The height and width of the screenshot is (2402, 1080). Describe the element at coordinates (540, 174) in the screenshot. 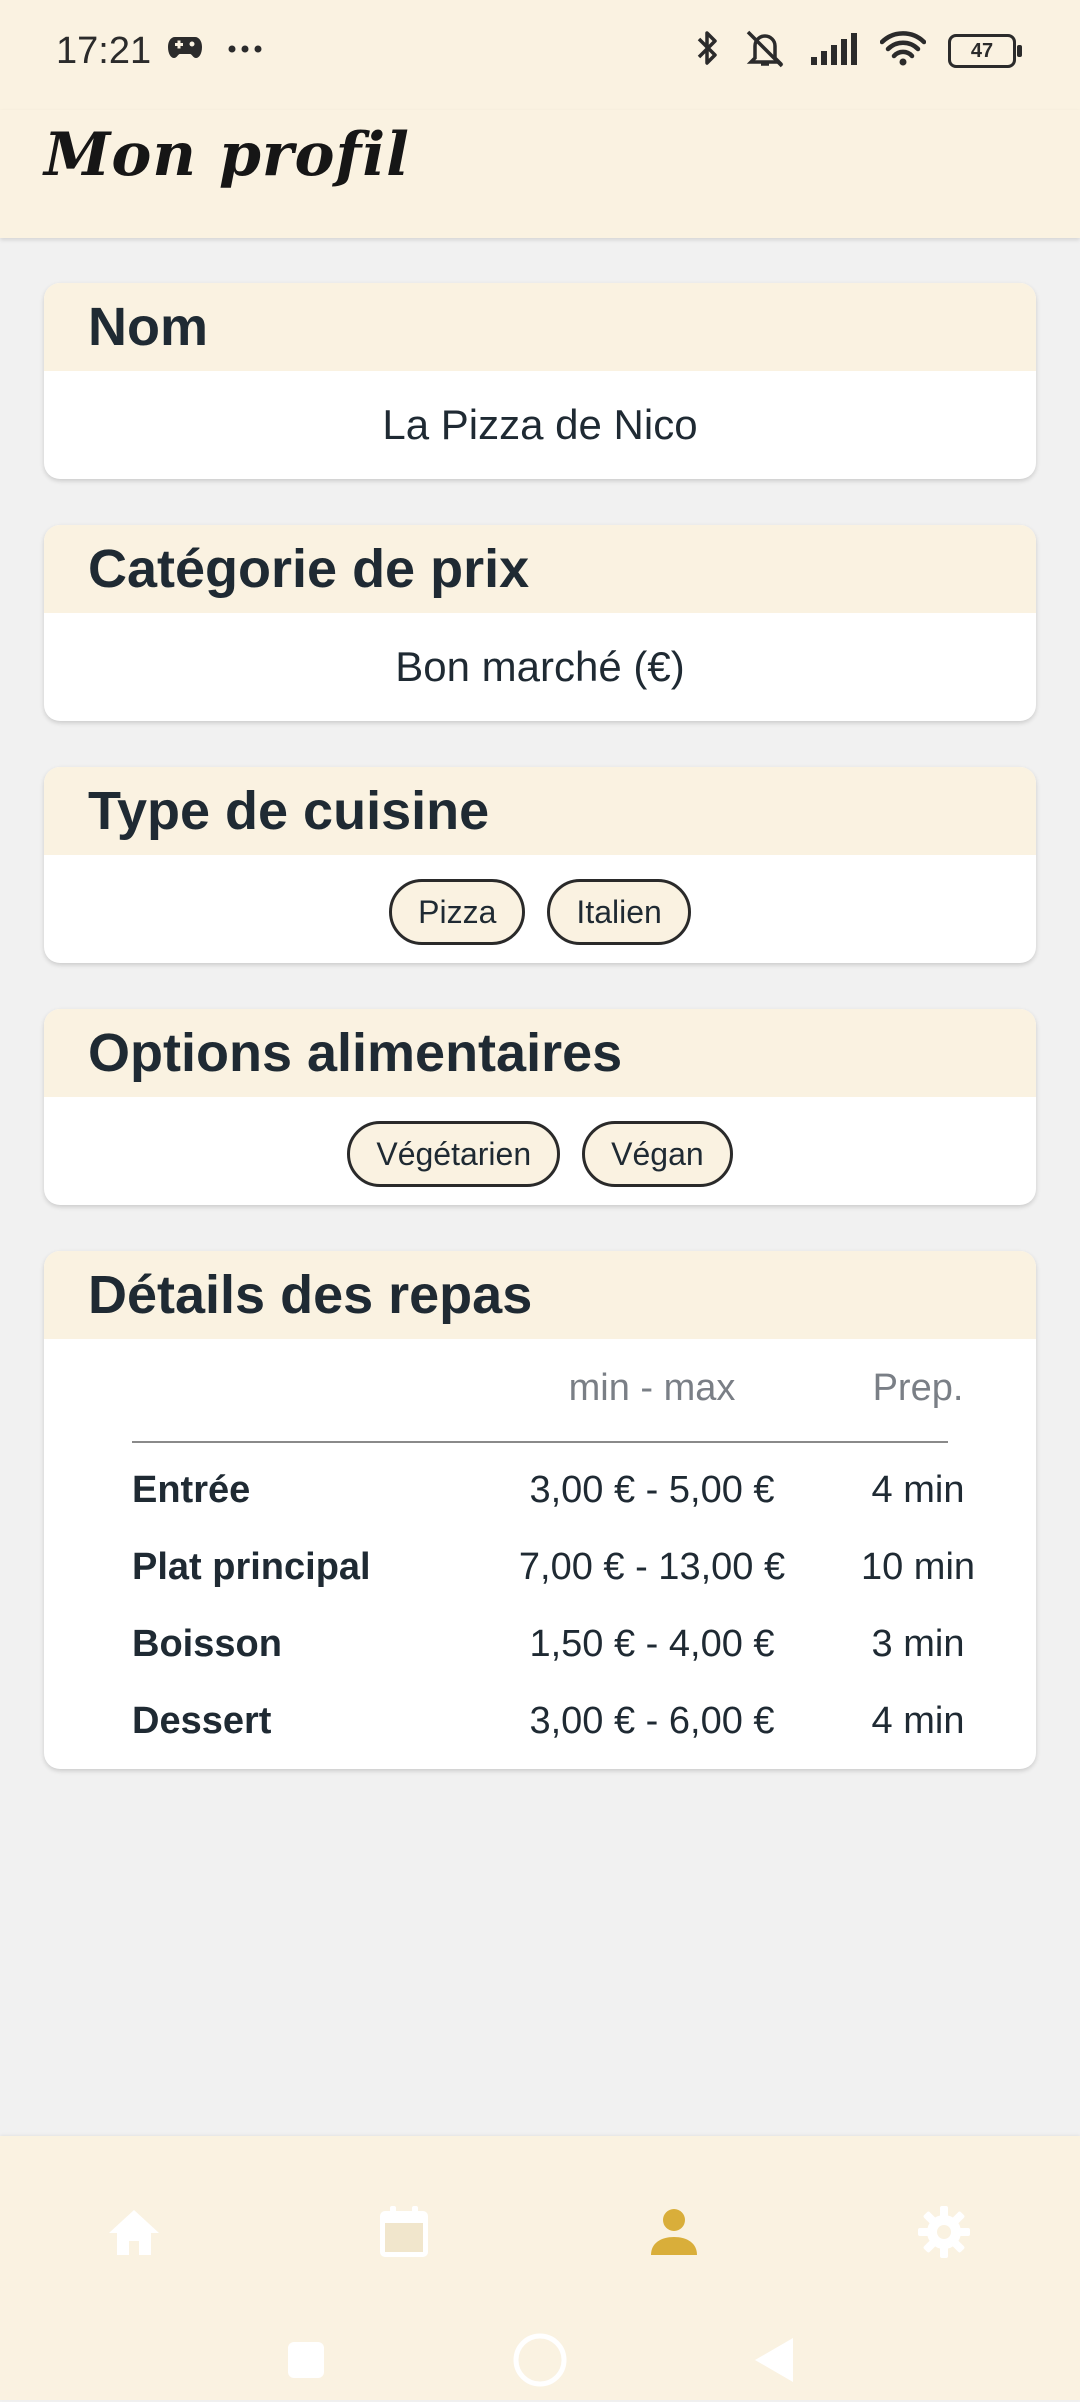

I see `app-bar: Mon profil` at that location.